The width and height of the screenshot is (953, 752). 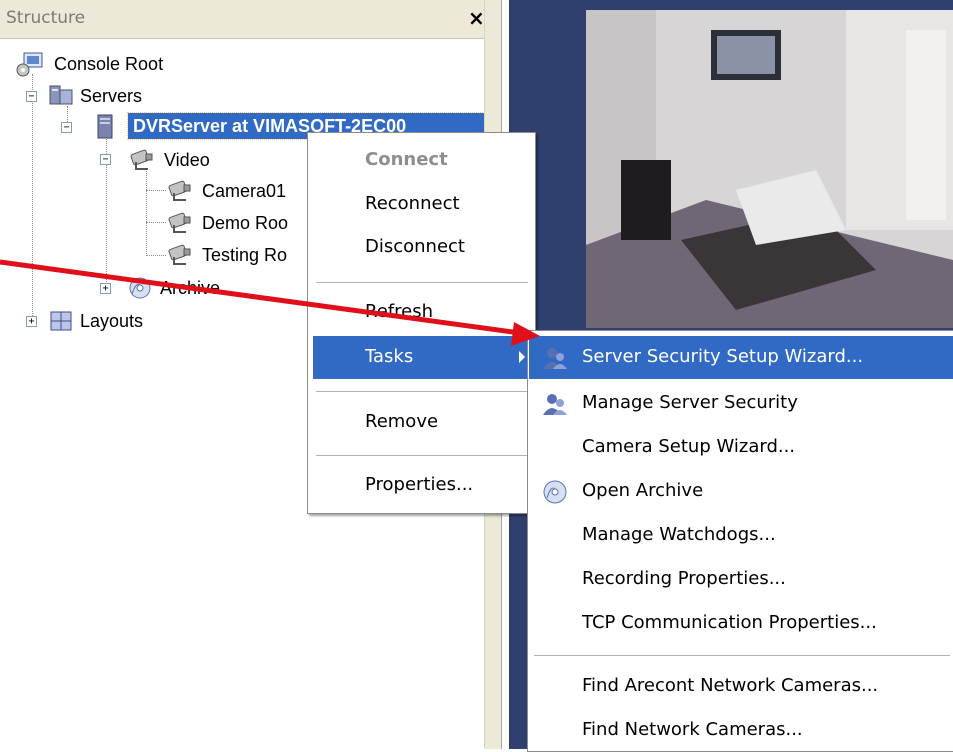 What do you see at coordinates (105, 159) in the screenshot?
I see `collapse-toggle-video: −` at bounding box center [105, 159].